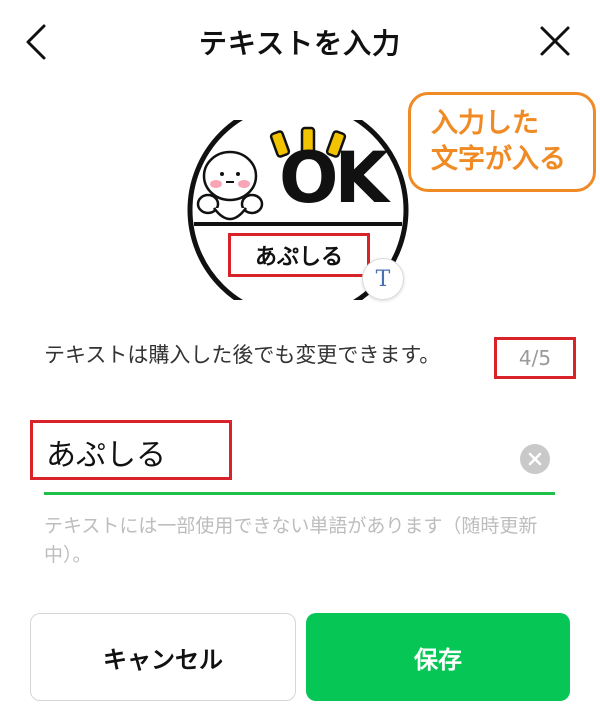  Describe the element at coordinates (299, 493) in the screenshot. I see `input-underline` at that location.